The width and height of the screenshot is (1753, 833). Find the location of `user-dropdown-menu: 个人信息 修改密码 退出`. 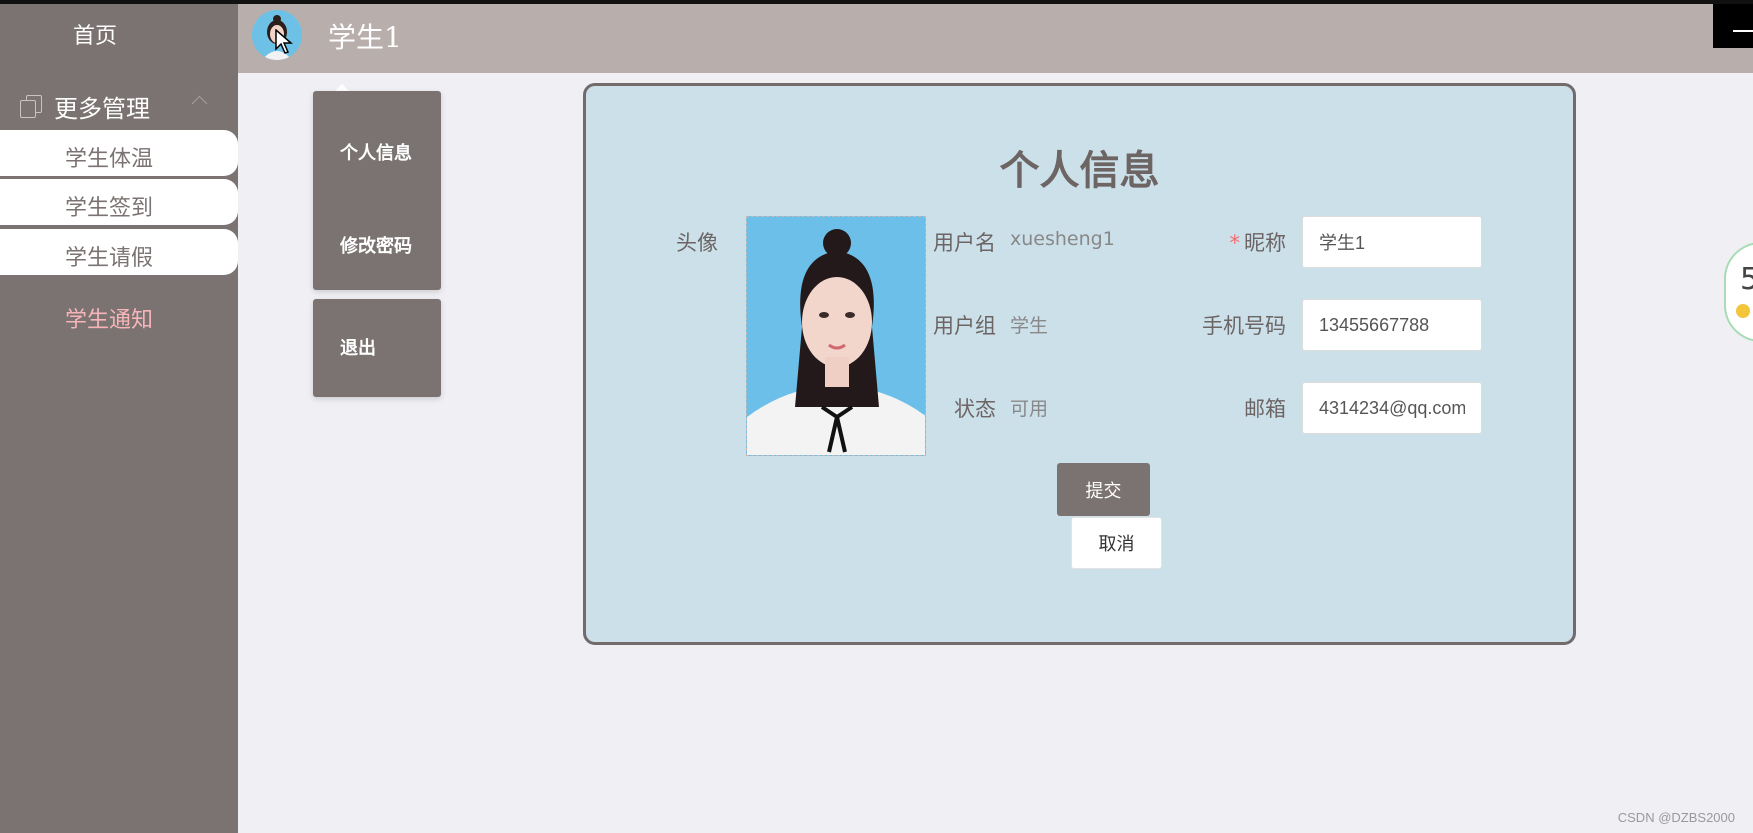

user-dropdown-menu: 个人信息 修改密码 退出 is located at coordinates (377, 244).